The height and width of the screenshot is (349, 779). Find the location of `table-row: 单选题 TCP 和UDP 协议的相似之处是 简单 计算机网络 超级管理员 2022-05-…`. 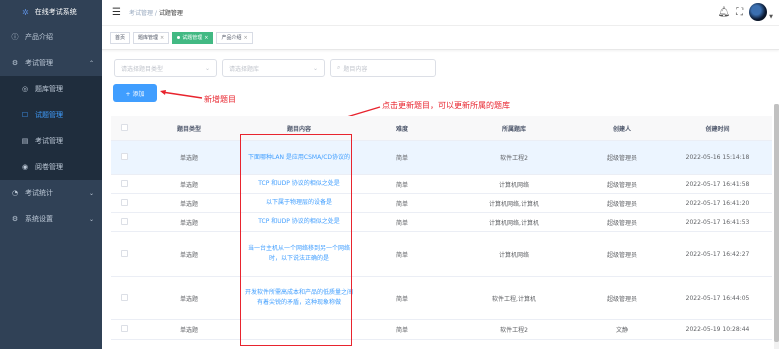

table-row: 单选题 TCP 和UDP 协议的相似之处是 简单 计算机网络 超级管理员 2022-05-… is located at coordinates (441, 184).